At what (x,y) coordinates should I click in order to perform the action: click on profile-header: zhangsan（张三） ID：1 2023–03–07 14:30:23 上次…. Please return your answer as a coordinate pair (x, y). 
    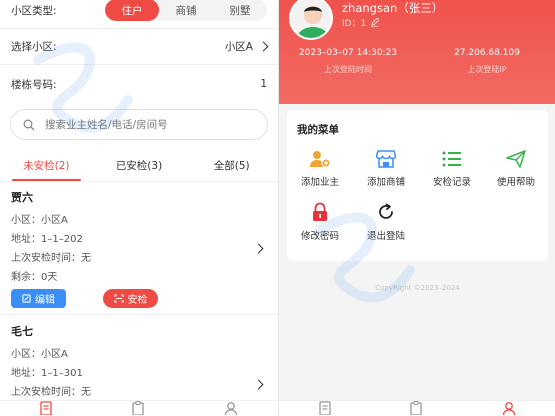
    Looking at the image, I should click on (417, 52).